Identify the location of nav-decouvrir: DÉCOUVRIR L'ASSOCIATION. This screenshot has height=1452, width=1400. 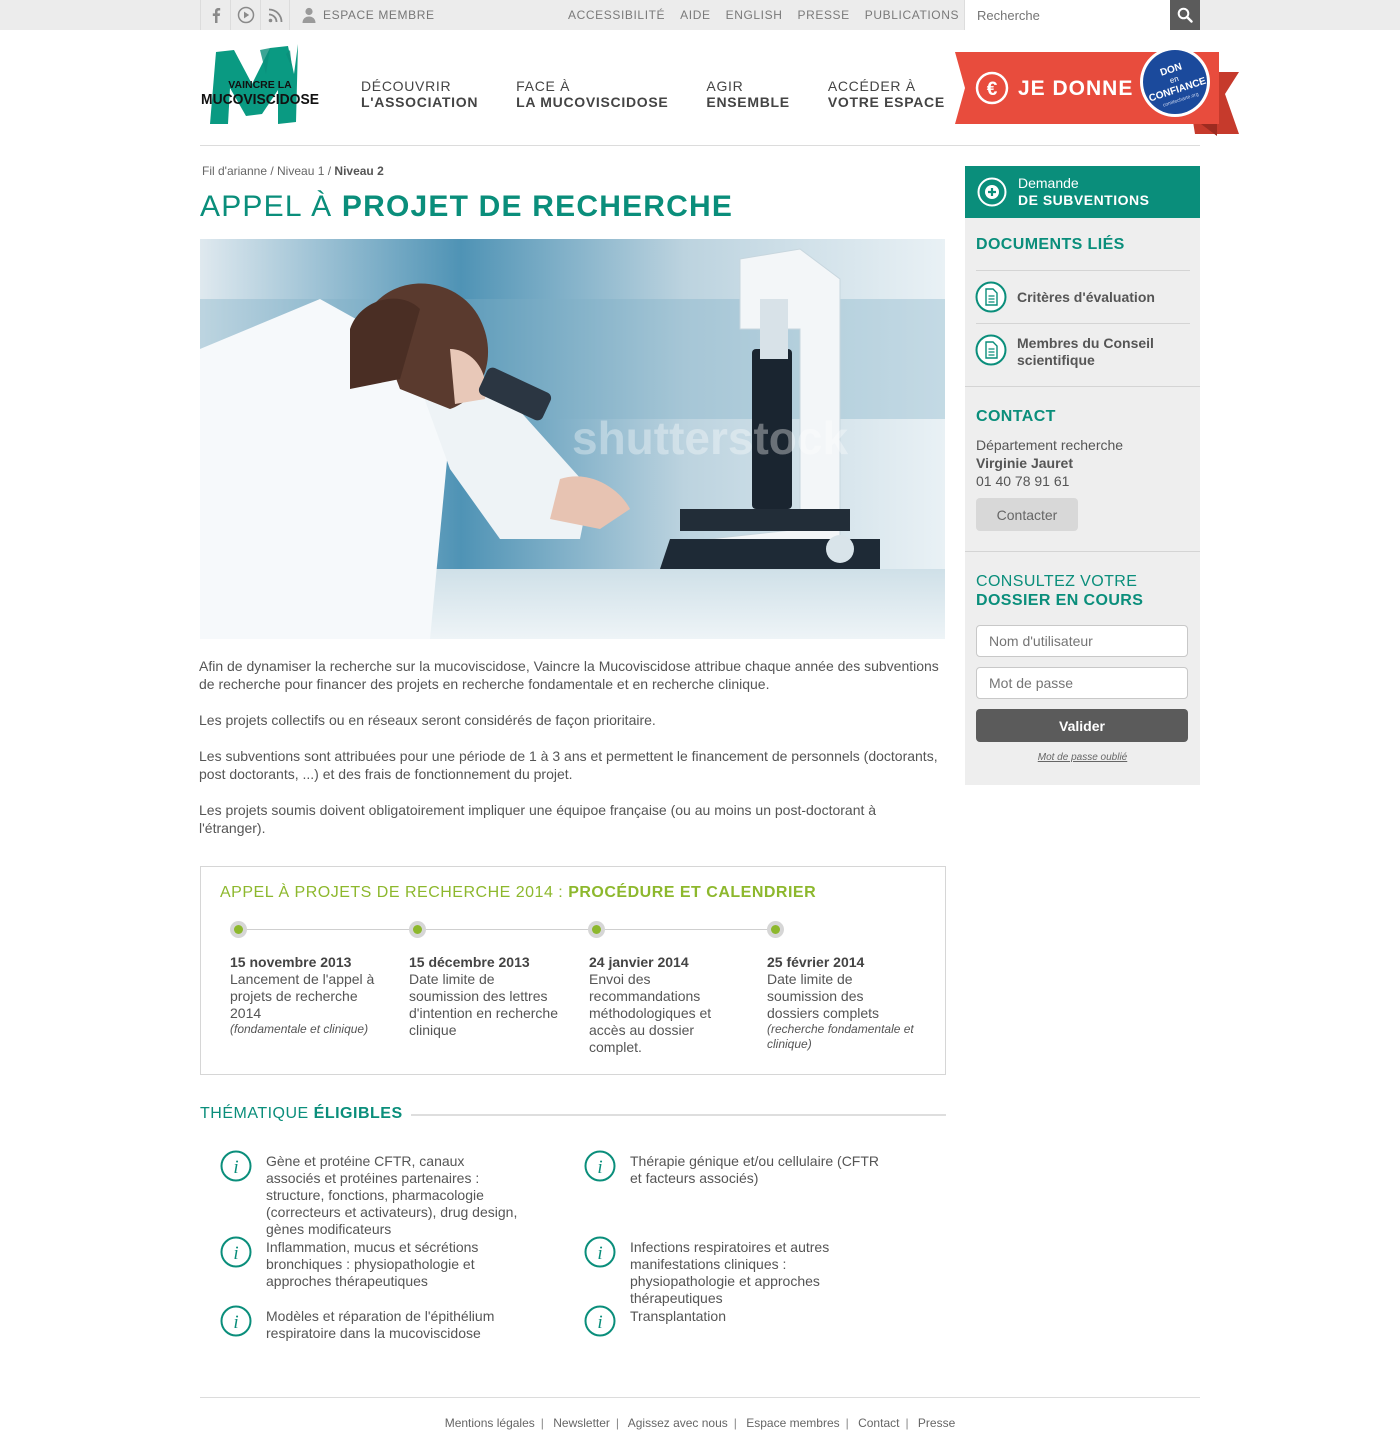
(419, 94).